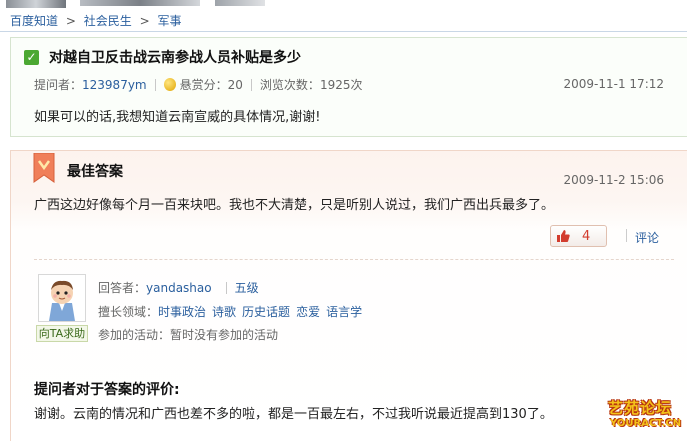 This screenshot has height=441, width=687. What do you see at coordinates (44, 168) in the screenshot?
I see `best-answer-ribbon-icon` at bounding box center [44, 168].